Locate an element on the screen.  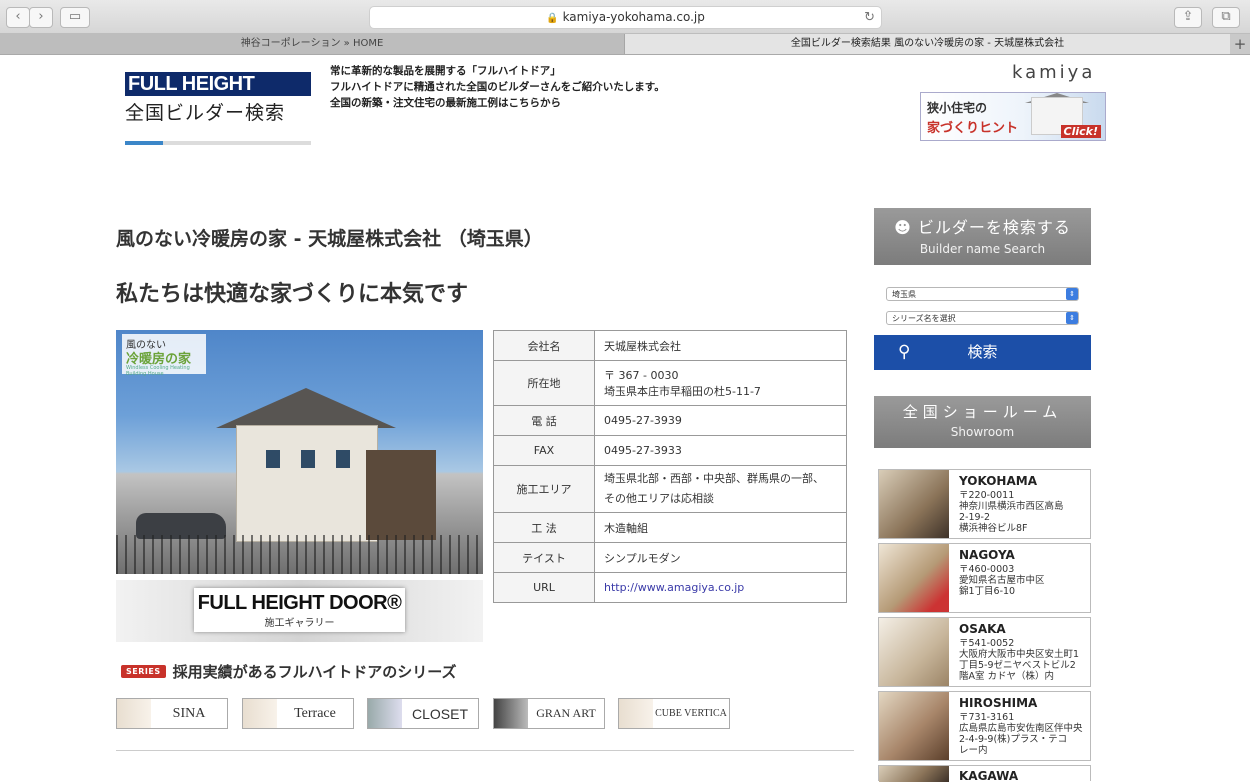
table-row: URL http://www.amagiya.co.jp is located at coordinates (670, 587).